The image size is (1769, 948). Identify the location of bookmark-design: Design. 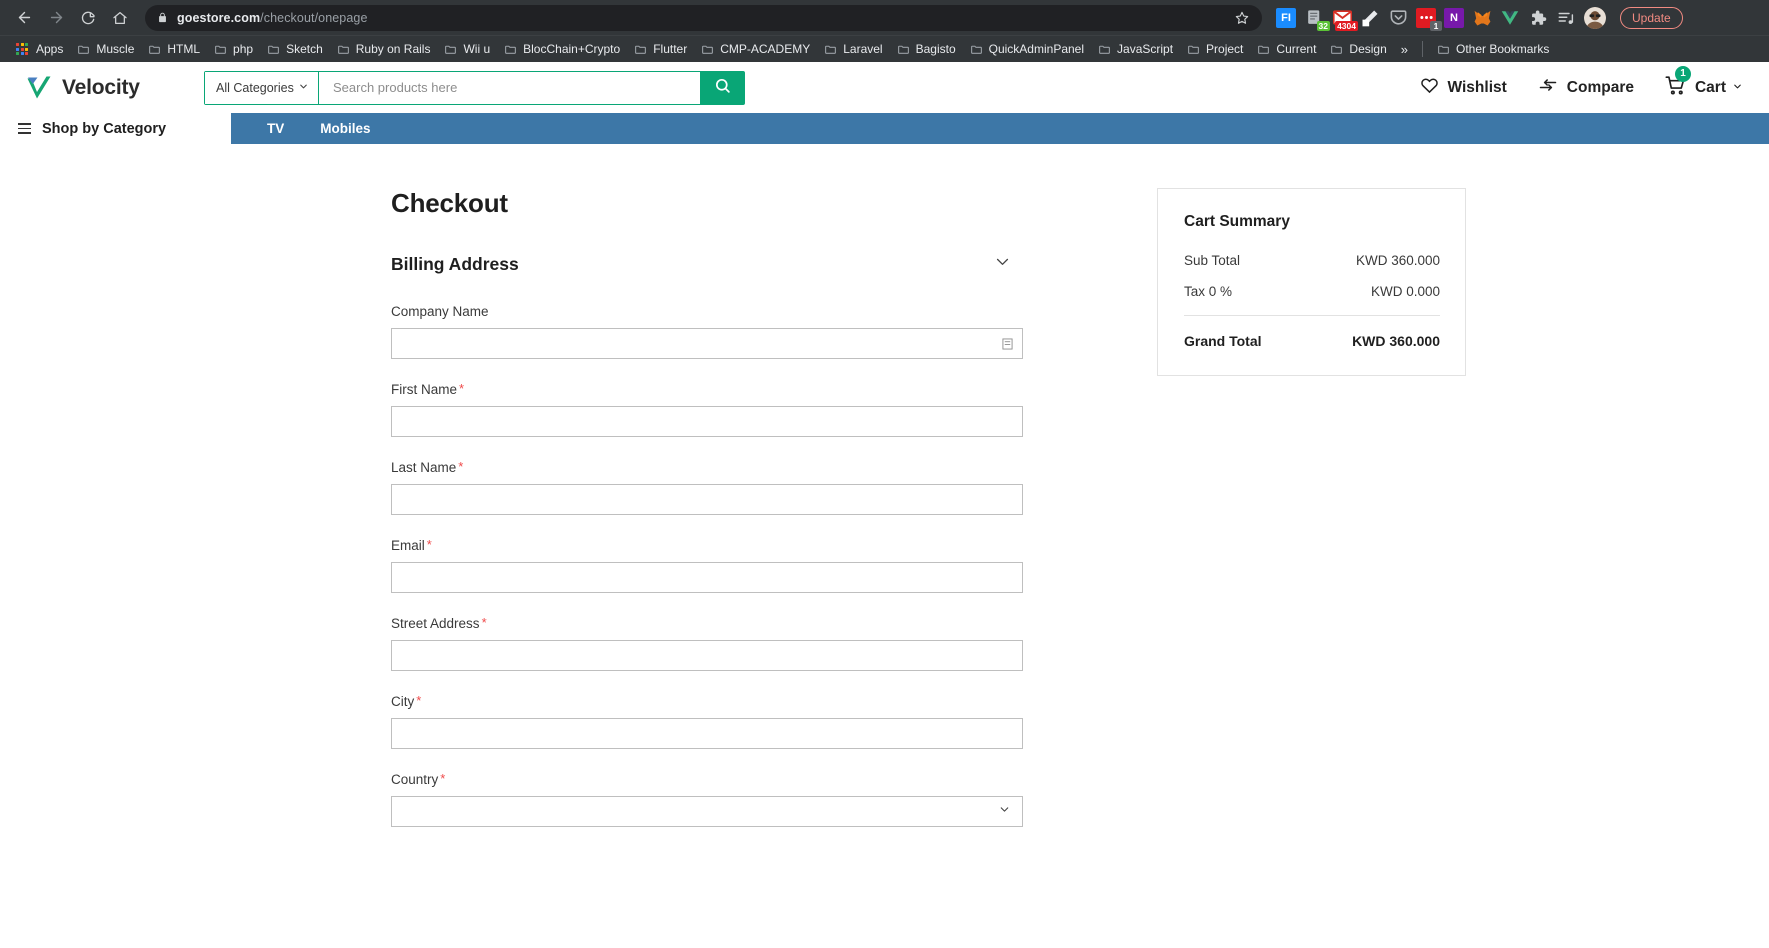
(1359, 49).